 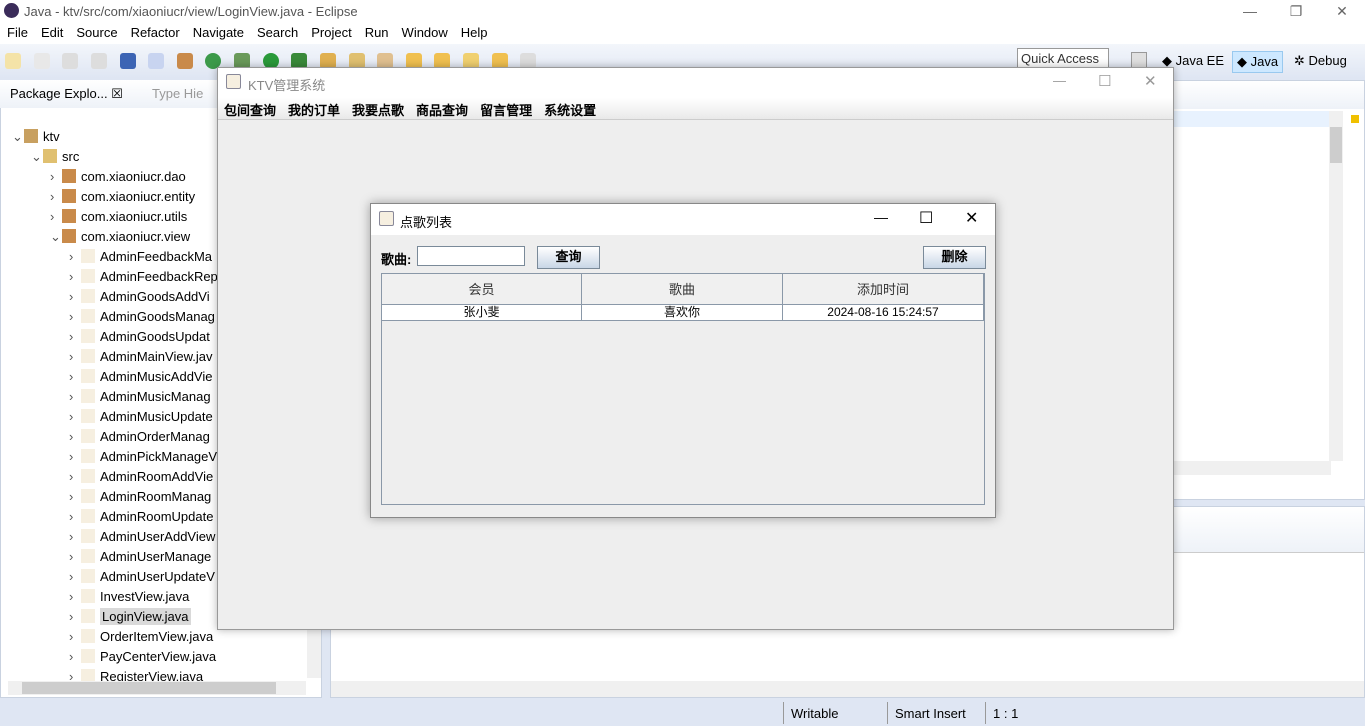 What do you see at coordinates (1104, 81) in the screenshot?
I see `ktv-maximize-button: ☐` at bounding box center [1104, 81].